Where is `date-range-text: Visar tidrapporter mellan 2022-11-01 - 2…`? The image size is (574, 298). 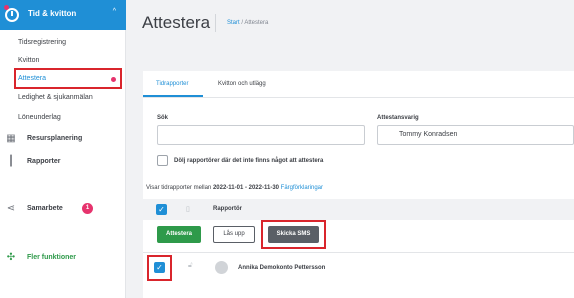 date-range-text: Visar tidrapporter mellan 2022-11-01 - 2… is located at coordinates (234, 188).